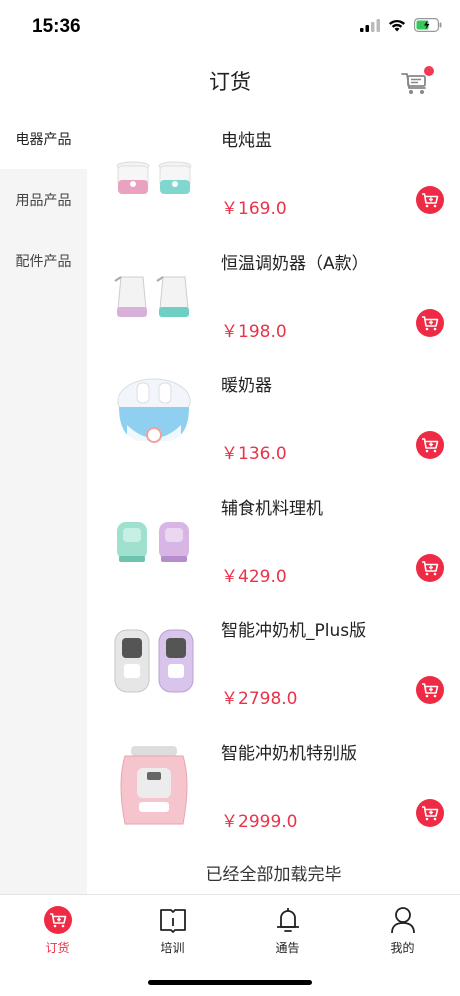 The width and height of the screenshot is (460, 996). Describe the element at coordinates (402, 948) in the screenshot. I see `tab-label: 我的` at that location.